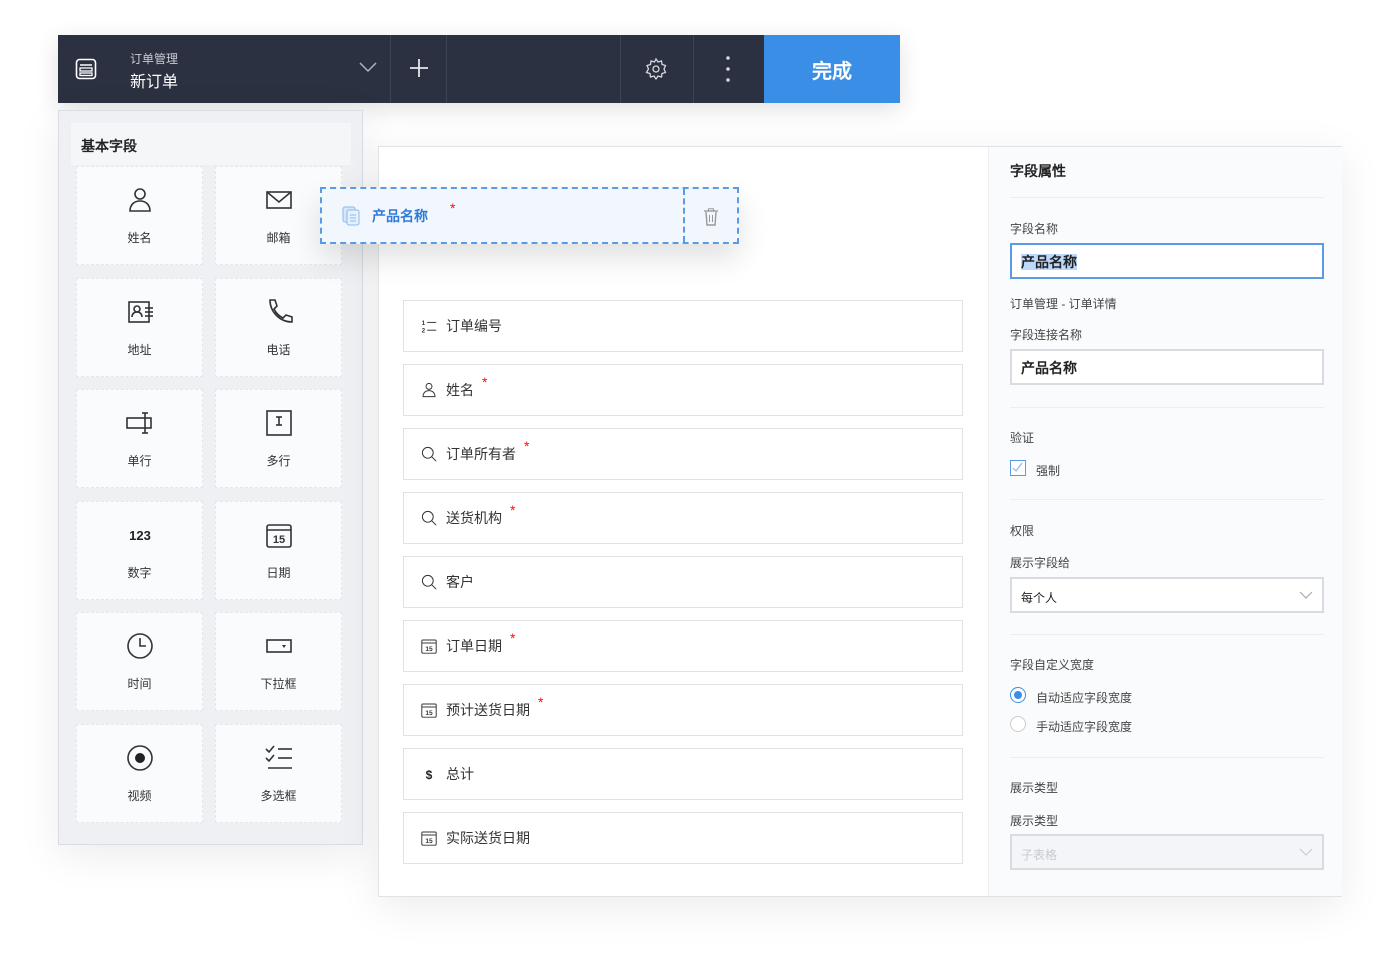  What do you see at coordinates (683, 838) in the screenshot?
I see `form-field-row: 15 实际送货日期` at bounding box center [683, 838].